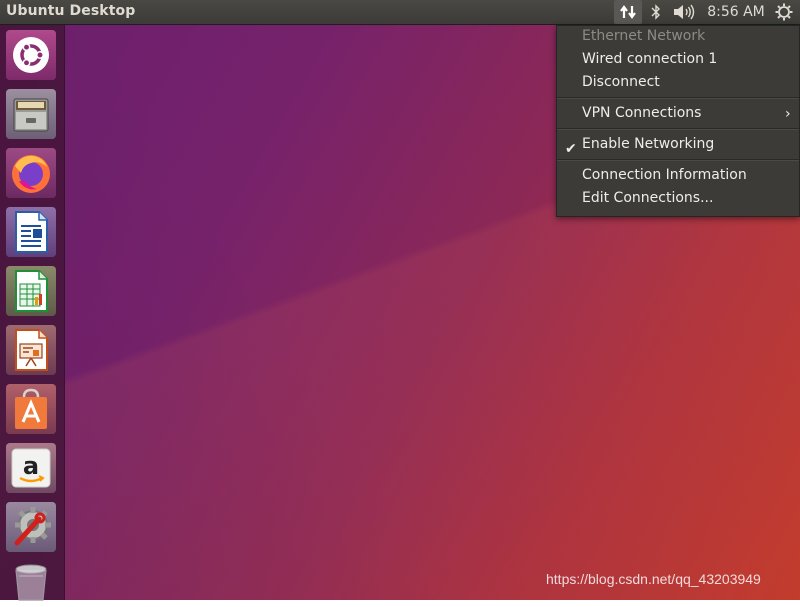  I want to click on launcher-system-settings, so click(31, 527).